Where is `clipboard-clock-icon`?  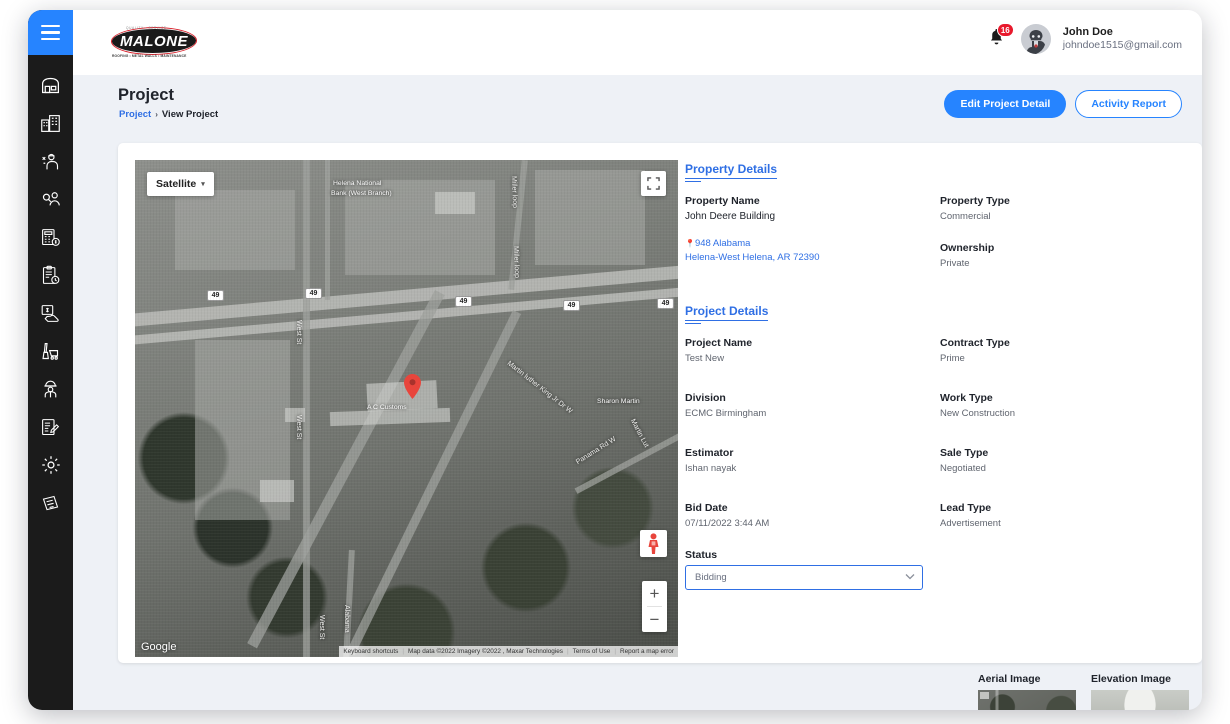
clipboard-clock-icon is located at coordinates (51, 274).